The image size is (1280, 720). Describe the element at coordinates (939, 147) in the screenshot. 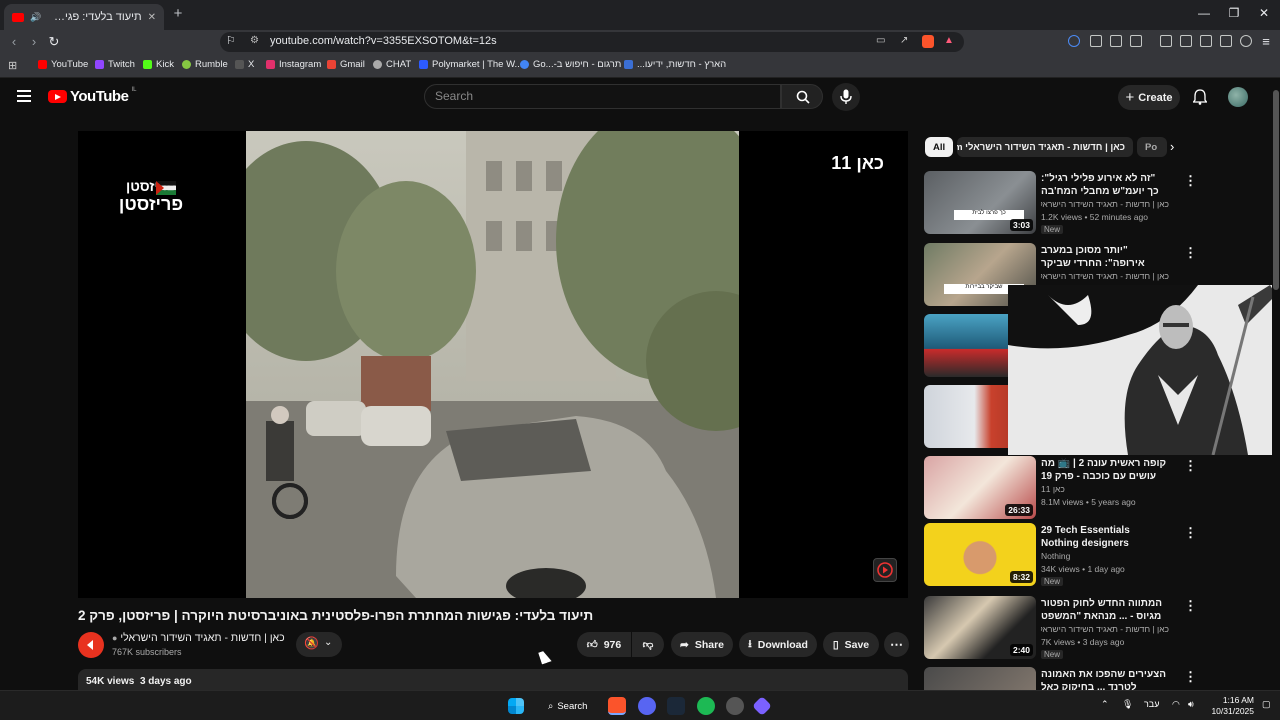

I see `chip-all: All` at that location.